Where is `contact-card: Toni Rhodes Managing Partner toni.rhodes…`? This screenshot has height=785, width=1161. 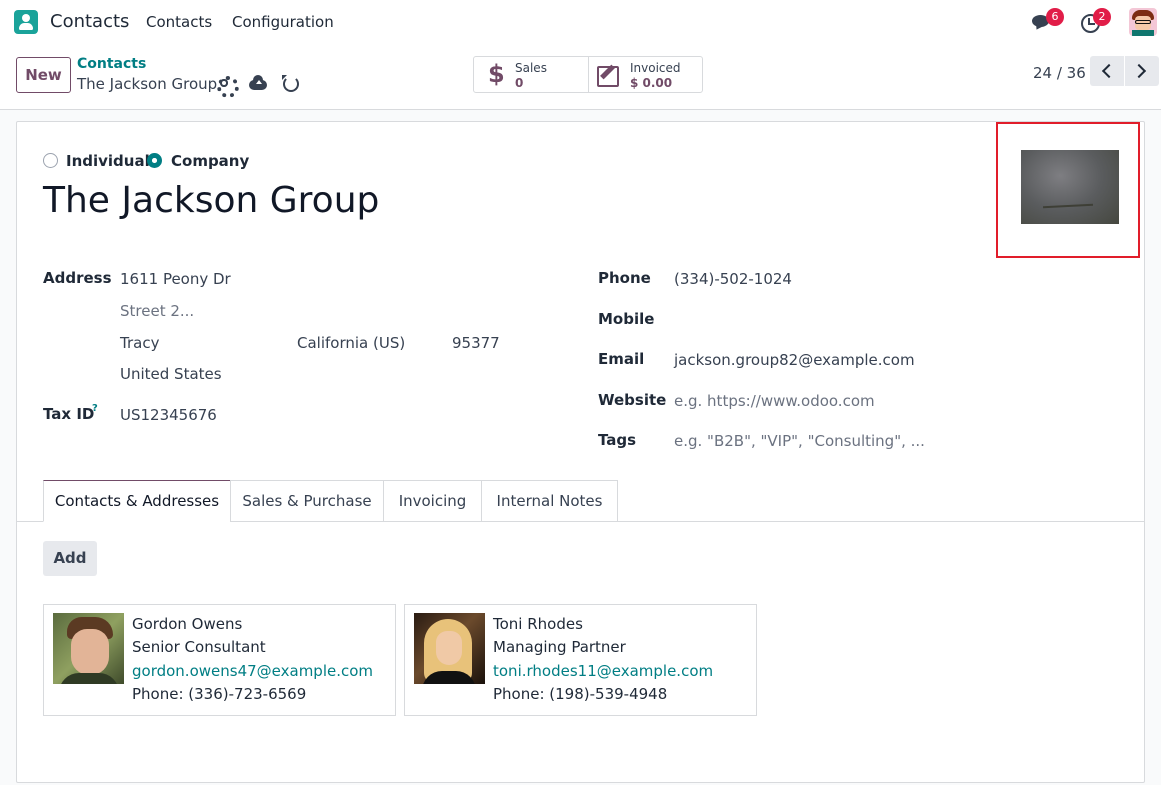
contact-card: Toni Rhodes Managing Partner toni.rhodes… is located at coordinates (580, 660).